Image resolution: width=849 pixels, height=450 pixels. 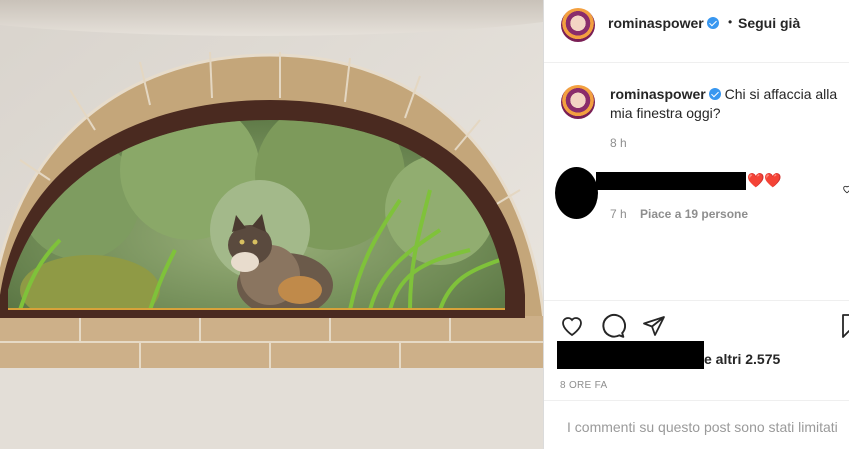 I want to click on comment-icon, so click(x=613, y=326).